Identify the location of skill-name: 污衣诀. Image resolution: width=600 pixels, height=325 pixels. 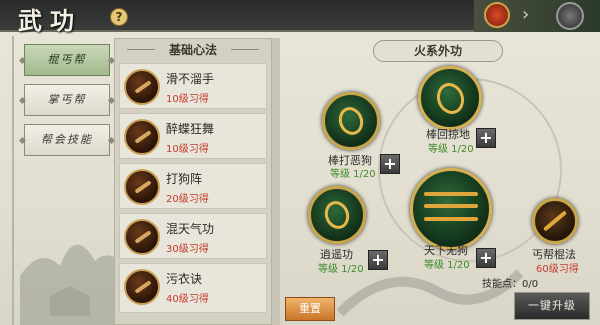
(184, 279).